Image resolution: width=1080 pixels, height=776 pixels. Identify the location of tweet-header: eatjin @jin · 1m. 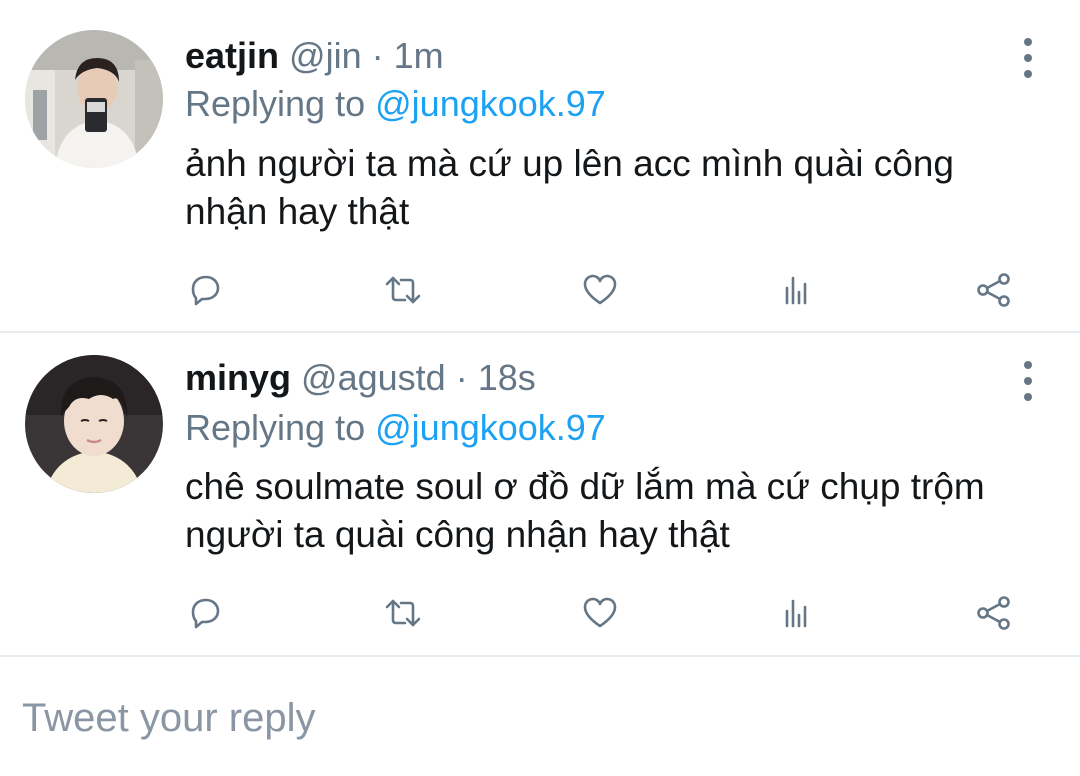
(314, 56).